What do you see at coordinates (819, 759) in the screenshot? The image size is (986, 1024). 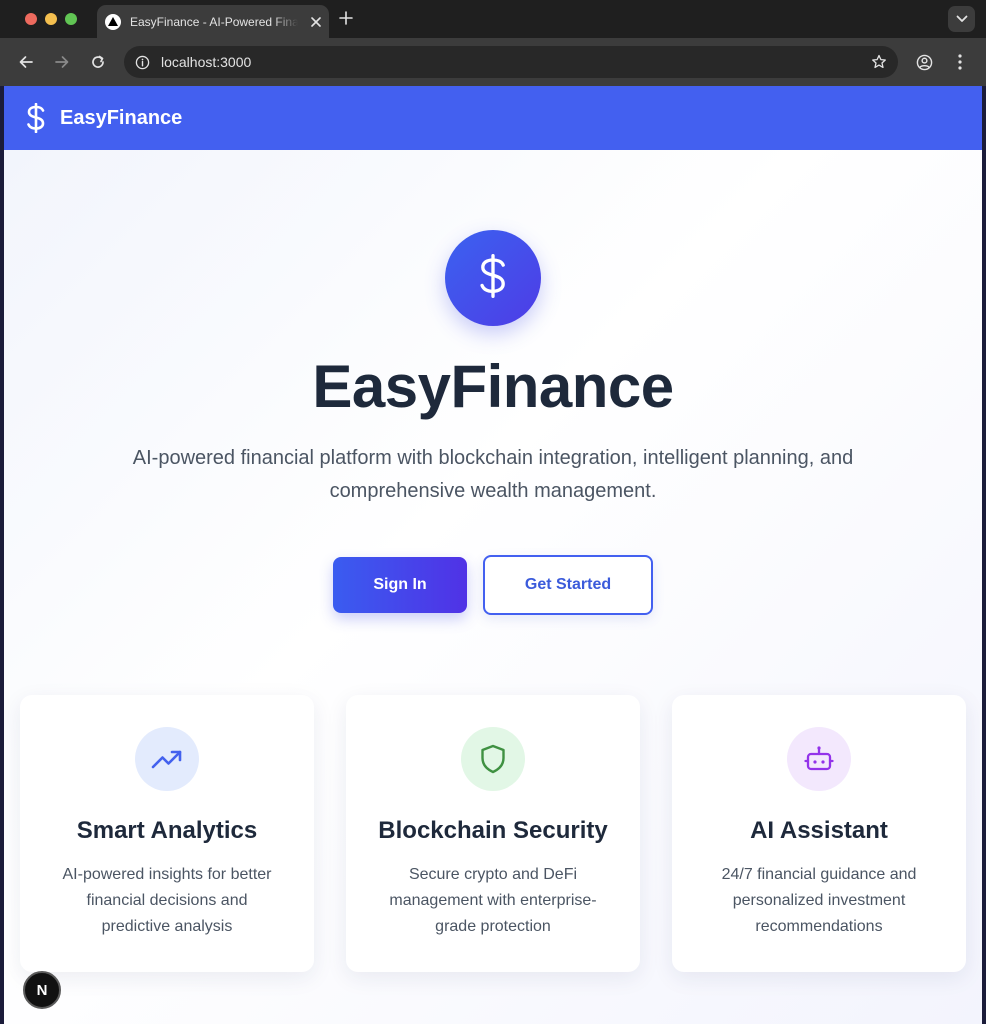 I see `bot-icon` at bounding box center [819, 759].